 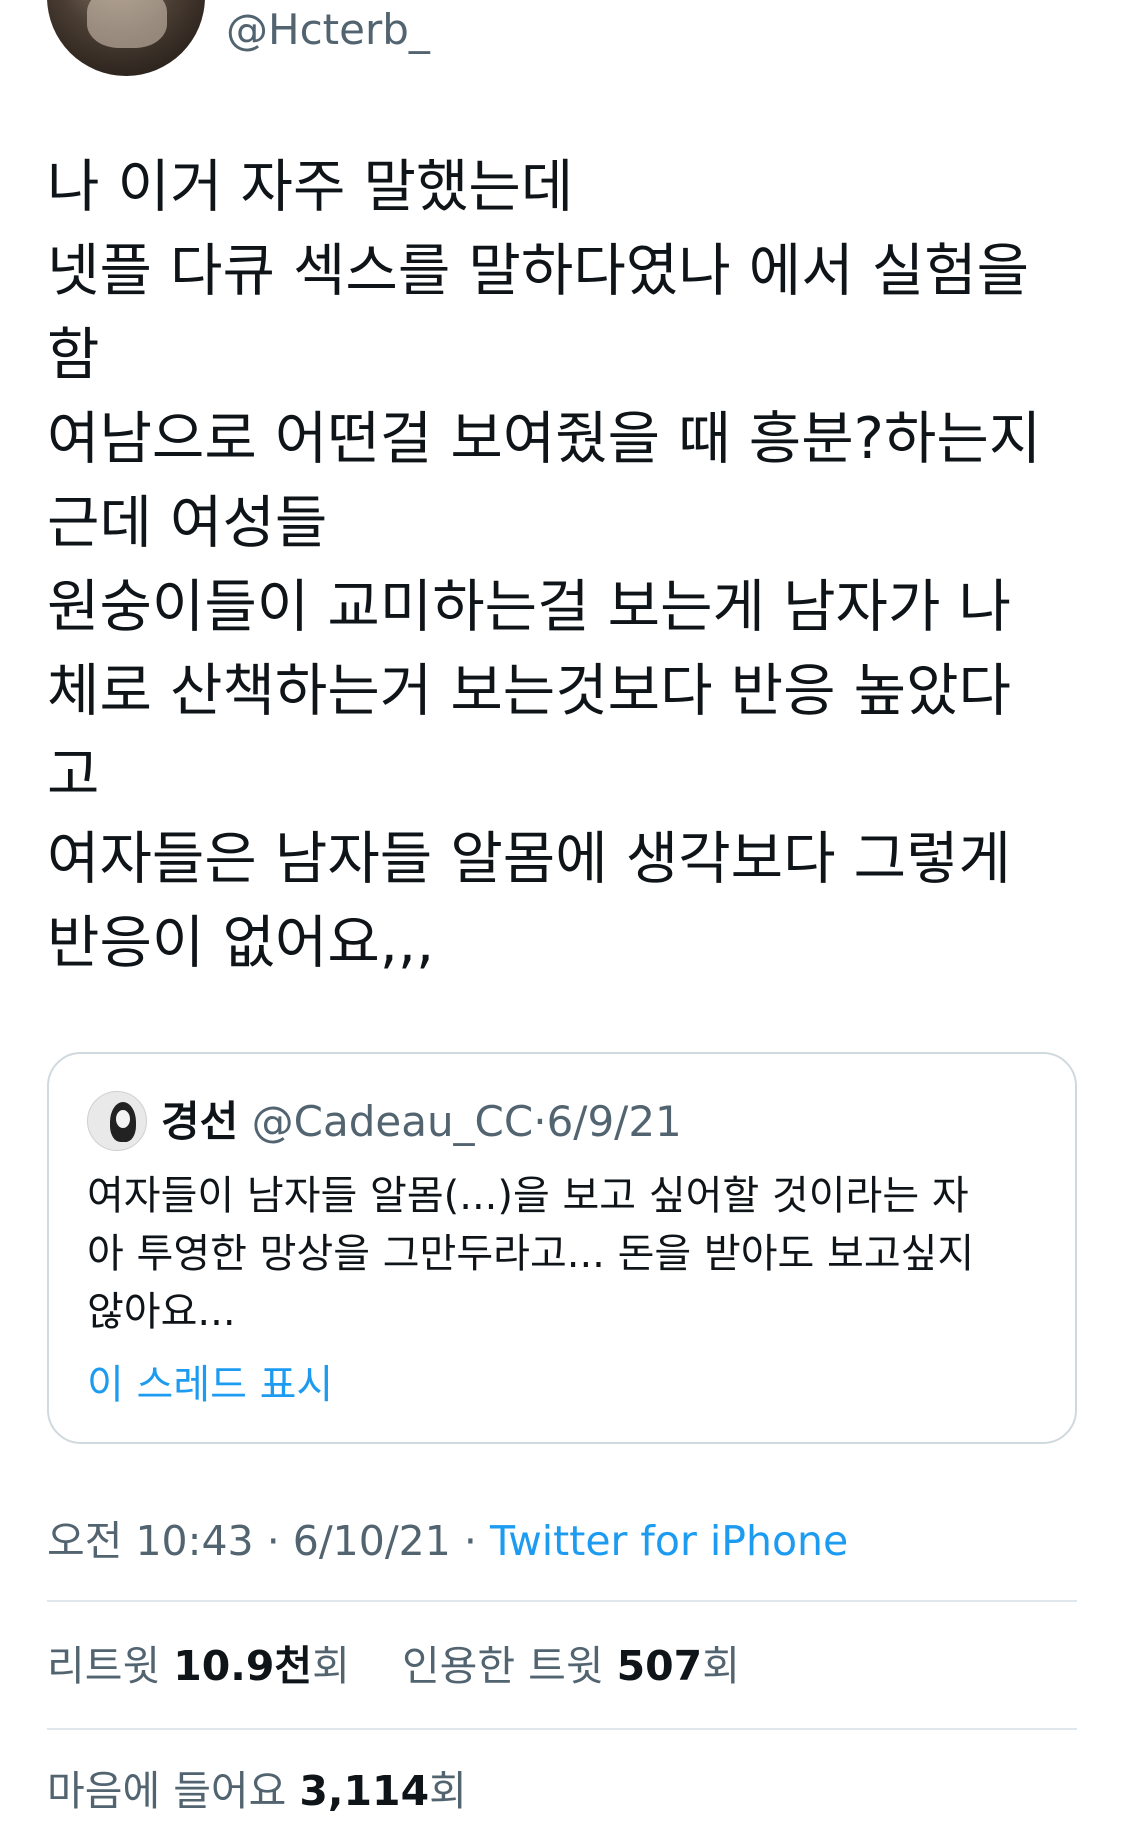 I want to click on quoted-tweet-header: 경선 @Cadeau_CC·6/9/21, so click(x=421, y=1122).